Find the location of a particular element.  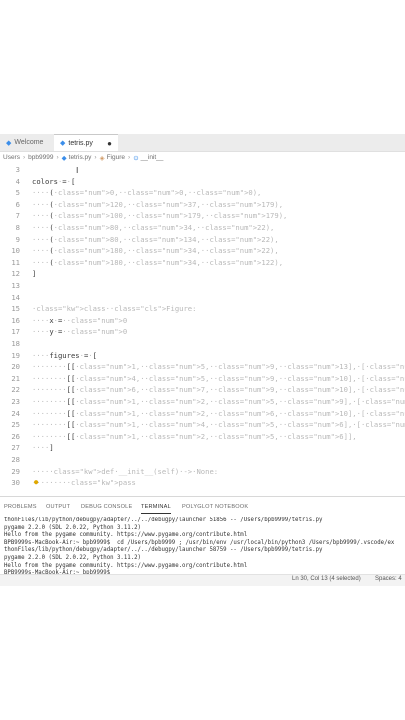

tab-debug-console: DEBUG CONSOLE is located at coordinates (106, 507).